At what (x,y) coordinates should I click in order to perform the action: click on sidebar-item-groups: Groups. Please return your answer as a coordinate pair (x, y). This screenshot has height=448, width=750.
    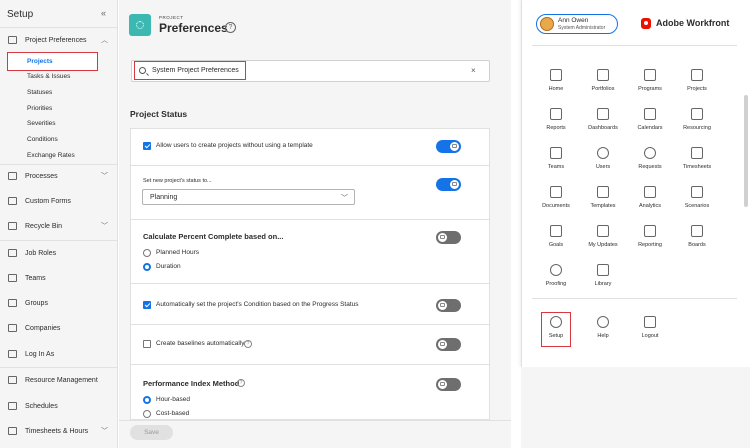
    Looking at the image, I should click on (59, 303).